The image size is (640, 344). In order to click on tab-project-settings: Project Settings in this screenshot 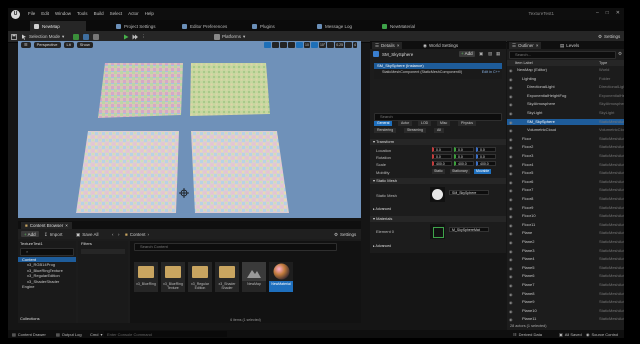, I will do `click(136, 26)`.